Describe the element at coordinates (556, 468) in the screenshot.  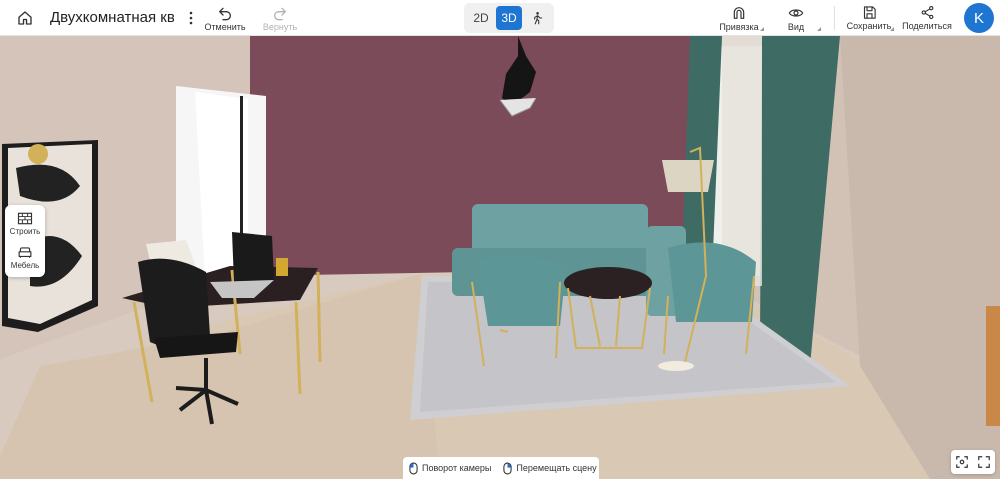
I see `move-scene-label: Перемещать сцену` at that location.